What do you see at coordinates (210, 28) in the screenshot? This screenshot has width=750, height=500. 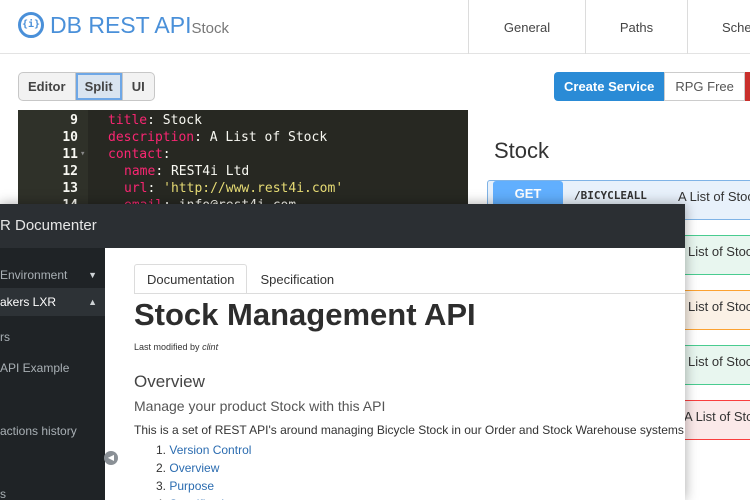 I see `app-subtitle: Stock` at bounding box center [210, 28].